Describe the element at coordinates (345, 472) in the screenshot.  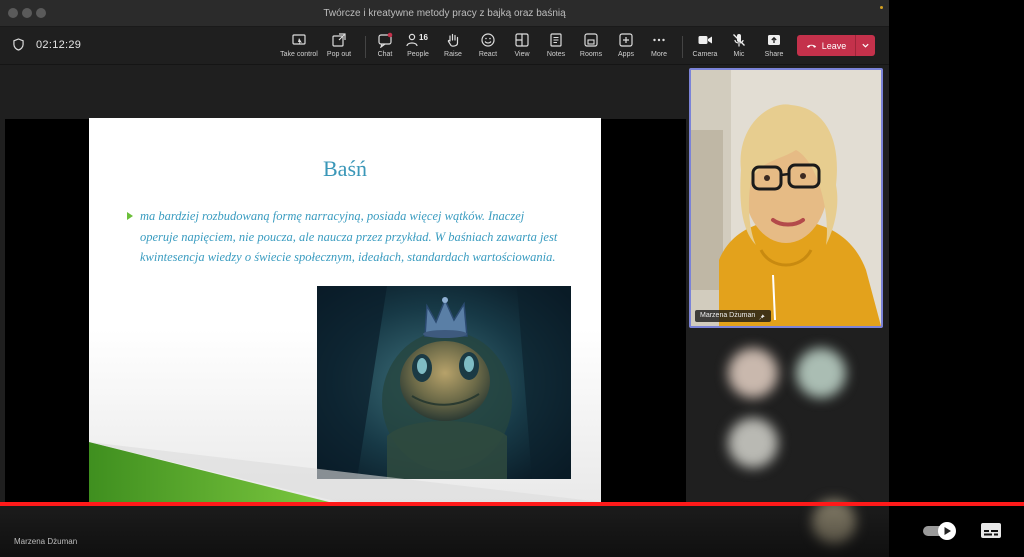
I see `slide-green-wedge` at that location.